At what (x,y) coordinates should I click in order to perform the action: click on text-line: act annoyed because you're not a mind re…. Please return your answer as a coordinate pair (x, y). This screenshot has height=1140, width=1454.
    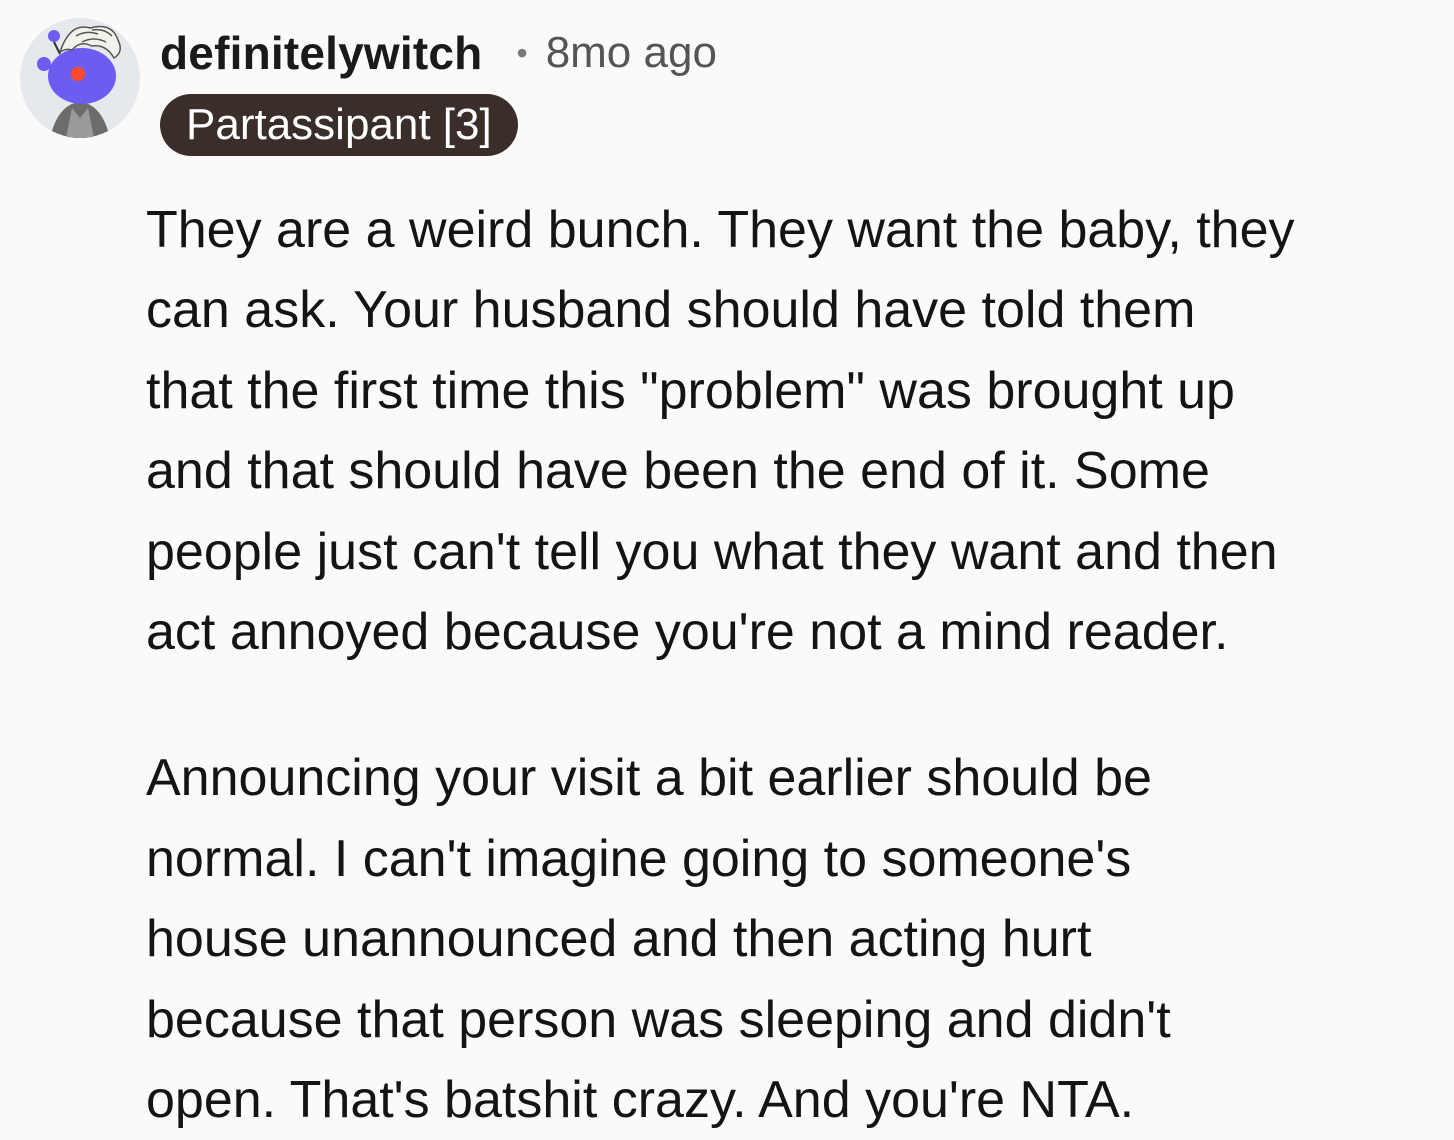
    Looking at the image, I should click on (687, 632).